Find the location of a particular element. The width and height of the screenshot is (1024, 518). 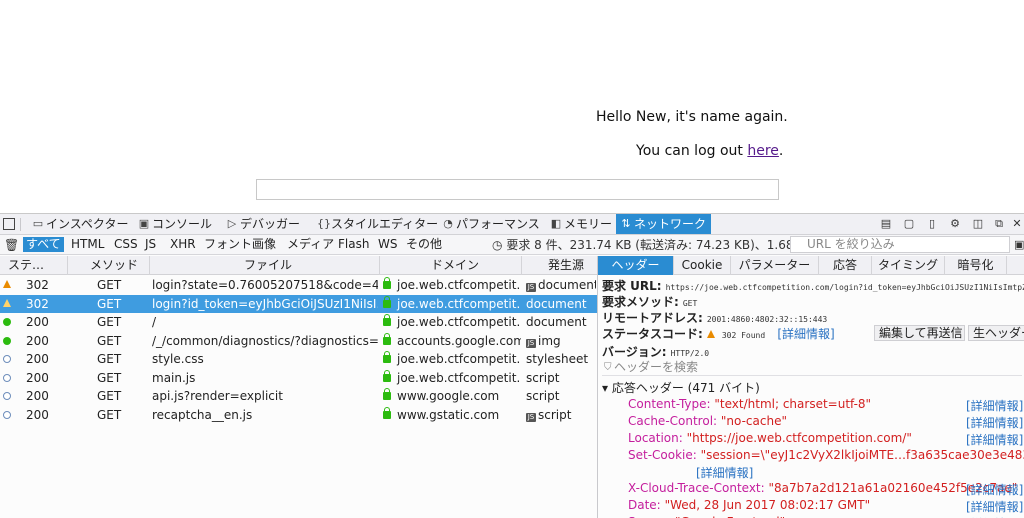

column-domain: ドメイン is located at coordinates (461, 265).